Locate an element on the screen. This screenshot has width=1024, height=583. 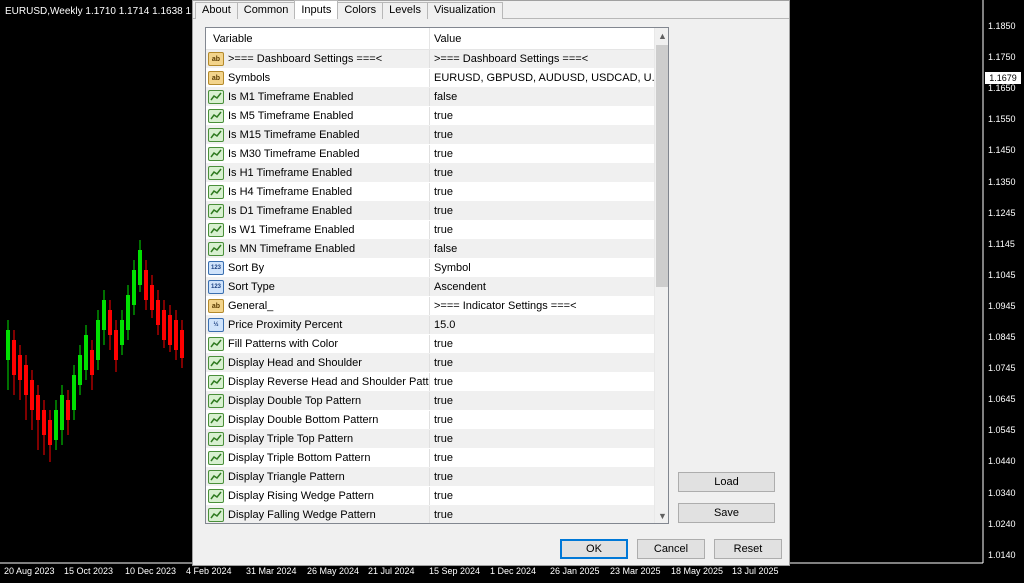
value-cell: >=== Indicator Settings ===< is located at coordinates (542, 306).